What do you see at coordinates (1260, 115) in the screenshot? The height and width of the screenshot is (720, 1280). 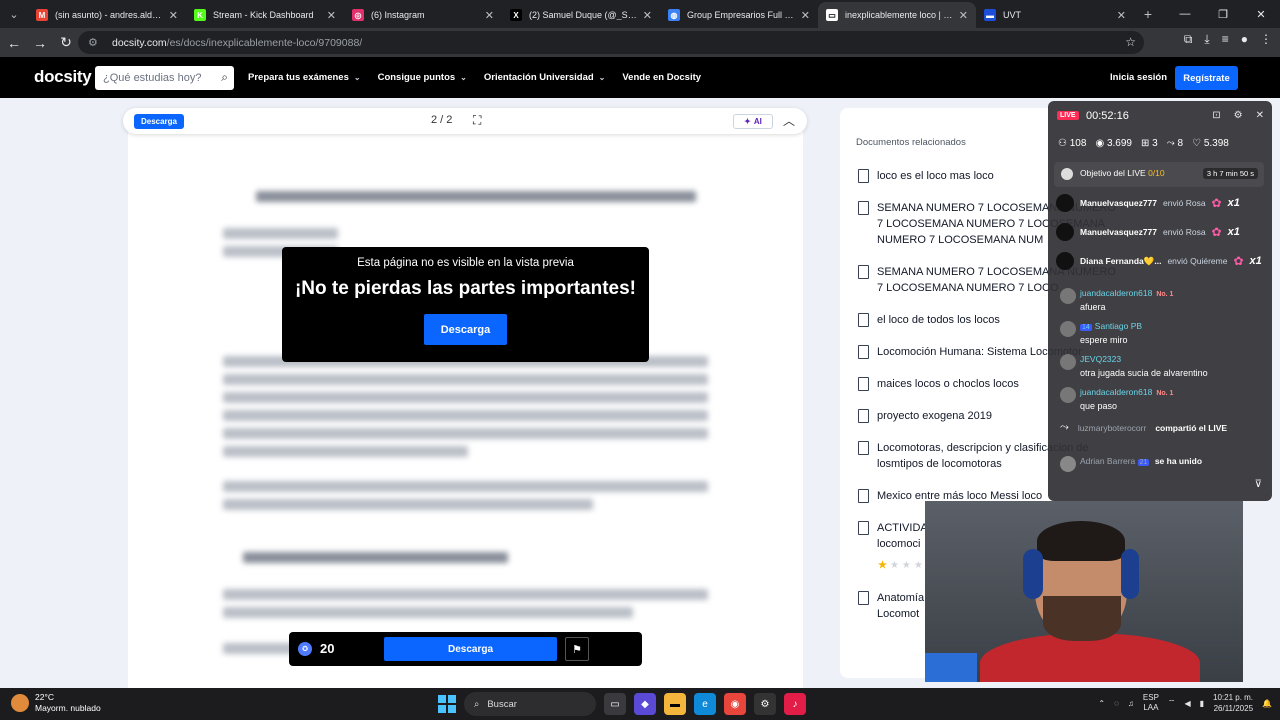 I see `close-icon: ✕` at bounding box center [1260, 115].